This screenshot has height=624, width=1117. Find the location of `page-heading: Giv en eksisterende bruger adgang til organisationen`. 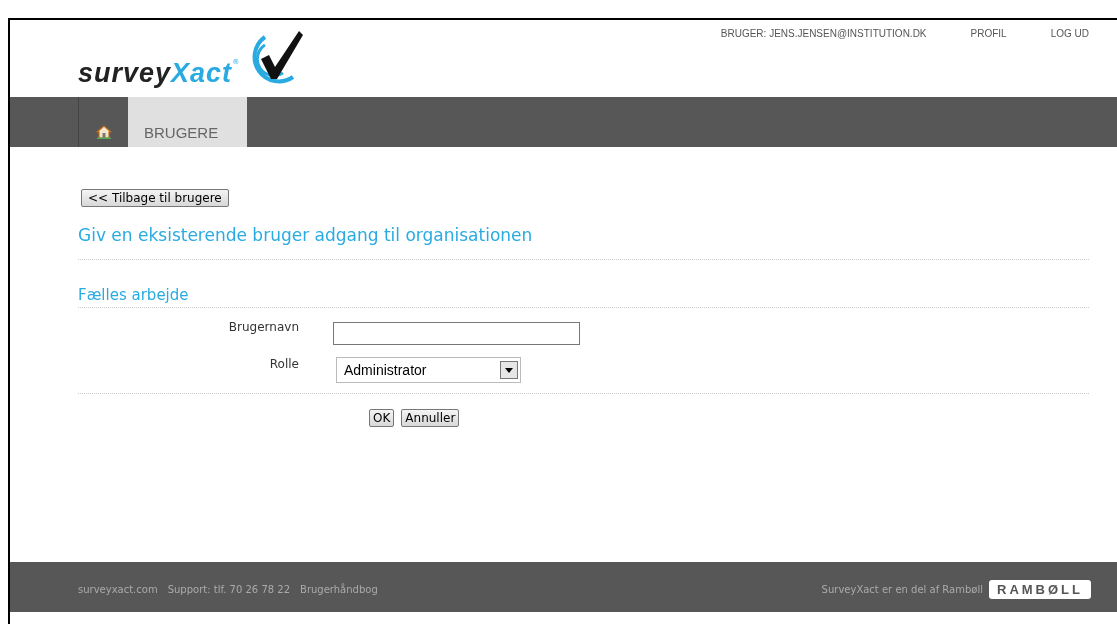

page-heading: Giv en eksisterende bruger adgang til organisationen is located at coordinates (306, 235).